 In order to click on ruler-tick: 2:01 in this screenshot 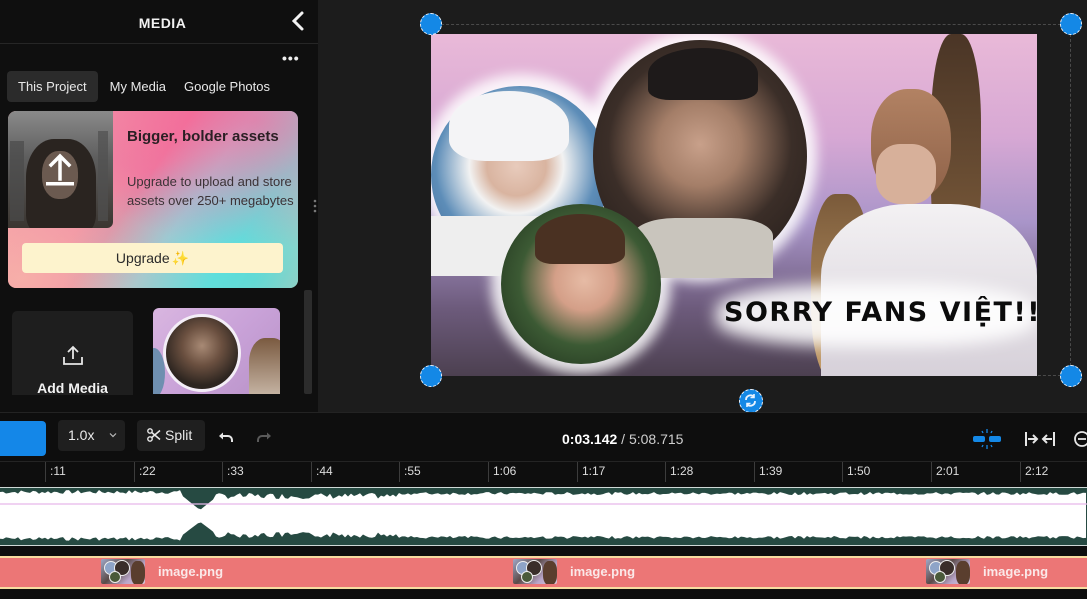, I will do `click(945, 472)`.